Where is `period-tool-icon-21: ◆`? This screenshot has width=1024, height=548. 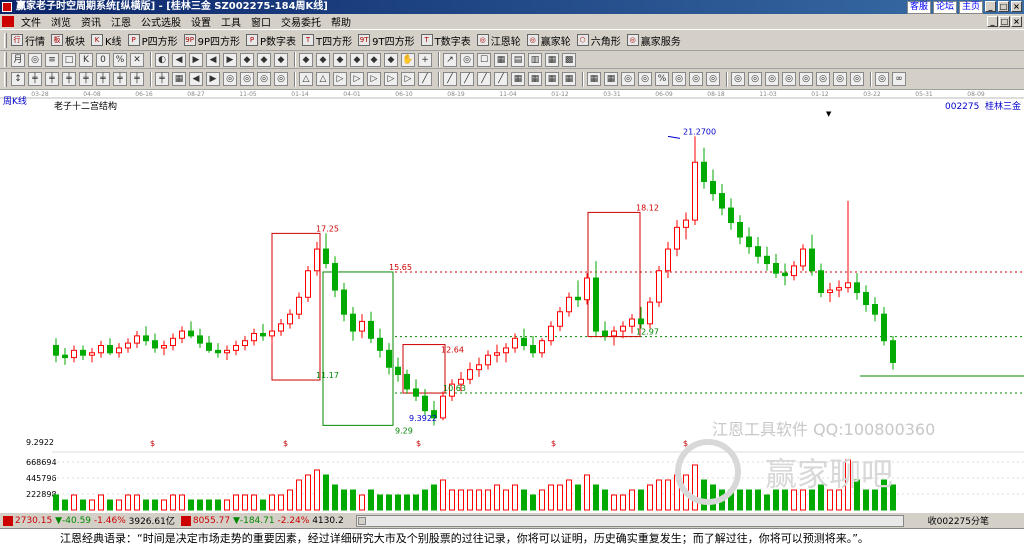
period-tool-icon-21: ◆ is located at coordinates (391, 59).